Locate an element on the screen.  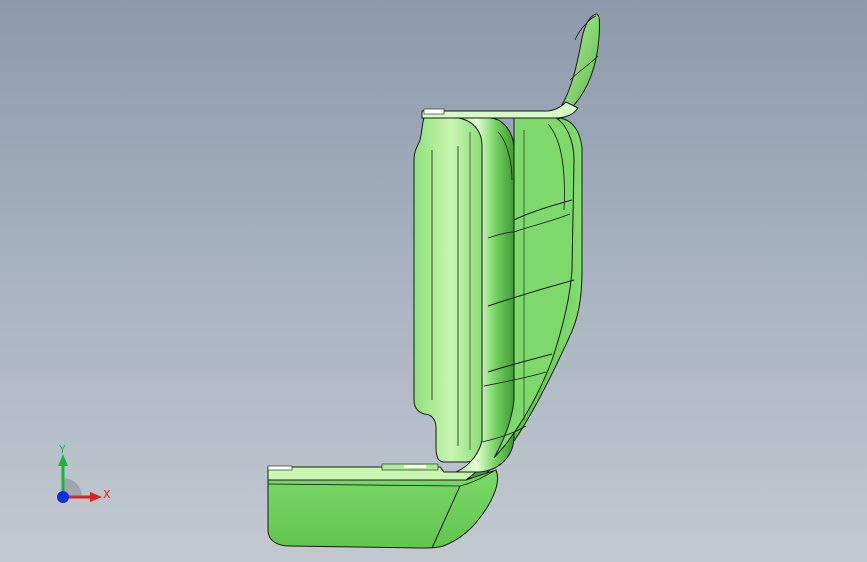
x-axis-label: X is located at coordinates (107, 494).